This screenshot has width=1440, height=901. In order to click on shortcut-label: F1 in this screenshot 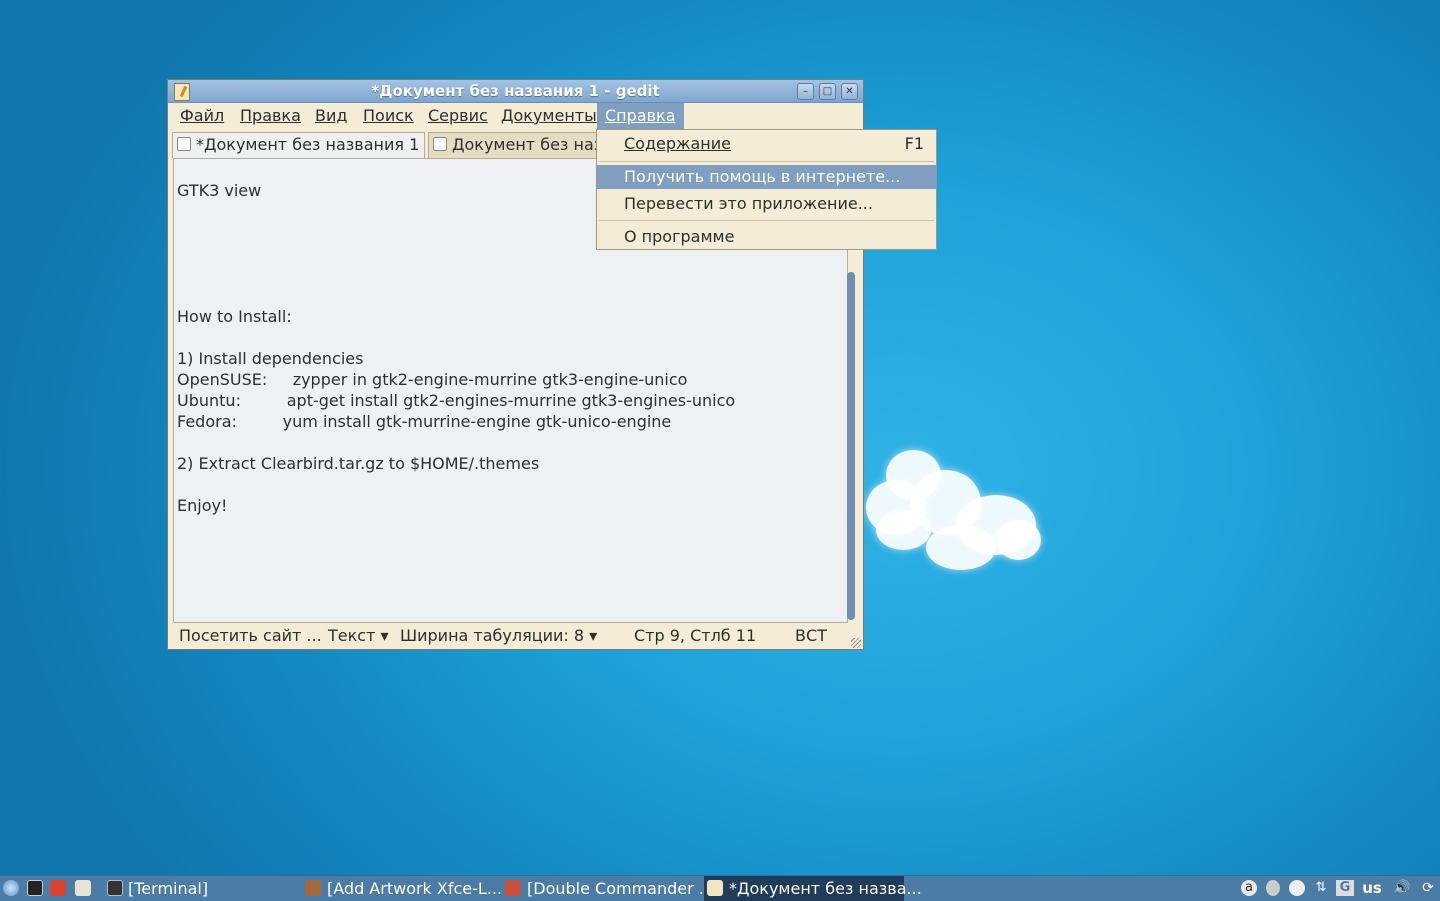, I will do `click(914, 143)`.